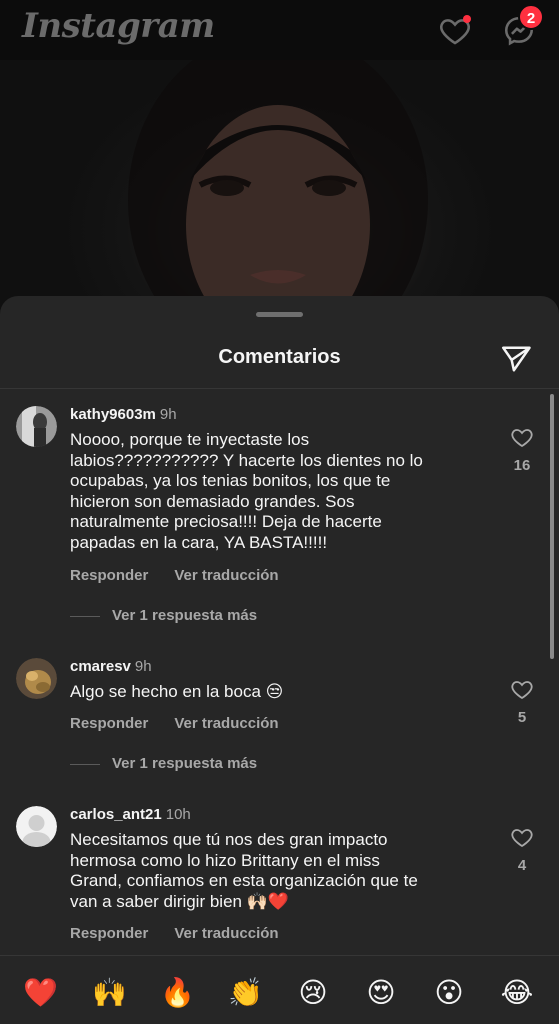 The height and width of the screenshot is (1024, 559). Describe the element at coordinates (279, 388) in the screenshot. I see `divider` at that location.